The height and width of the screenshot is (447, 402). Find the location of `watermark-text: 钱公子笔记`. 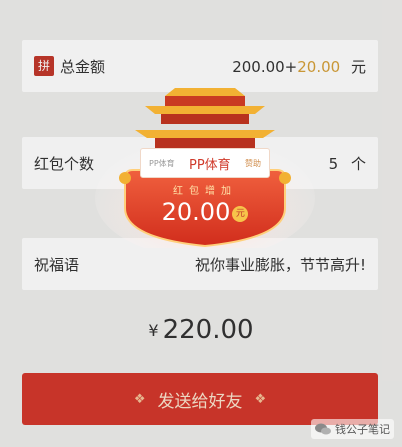

watermark-text: 钱公子笔记 is located at coordinates (362, 429).